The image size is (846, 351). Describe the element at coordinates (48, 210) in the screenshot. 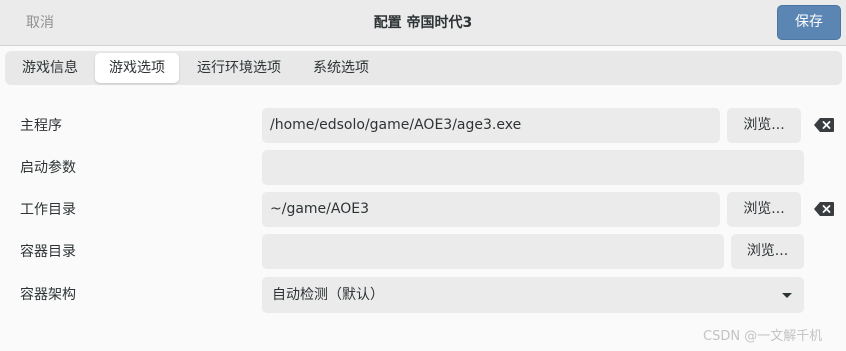

I see `working-dir-label: 工作目录` at that location.